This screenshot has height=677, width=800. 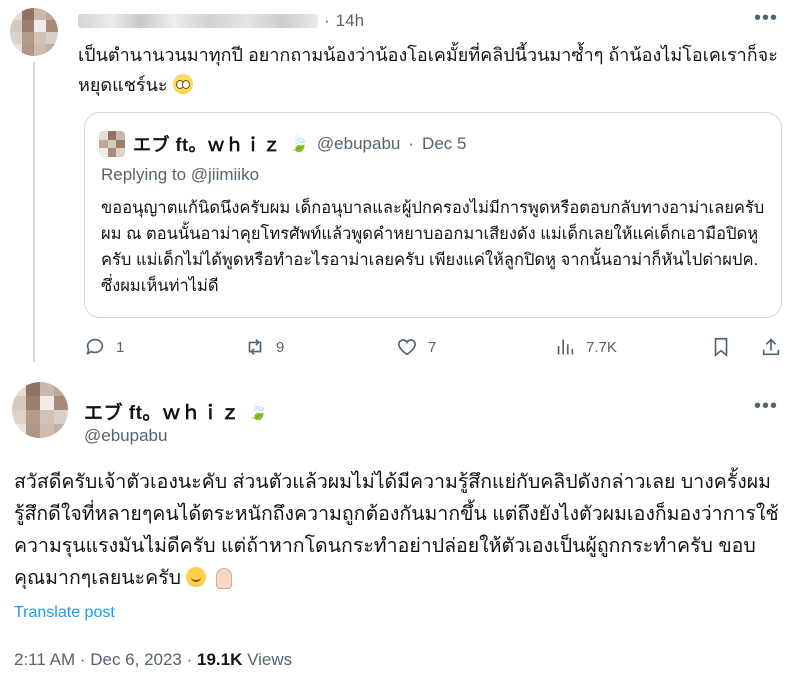 I want to click on repost-button: 9, so click(x=264, y=347).